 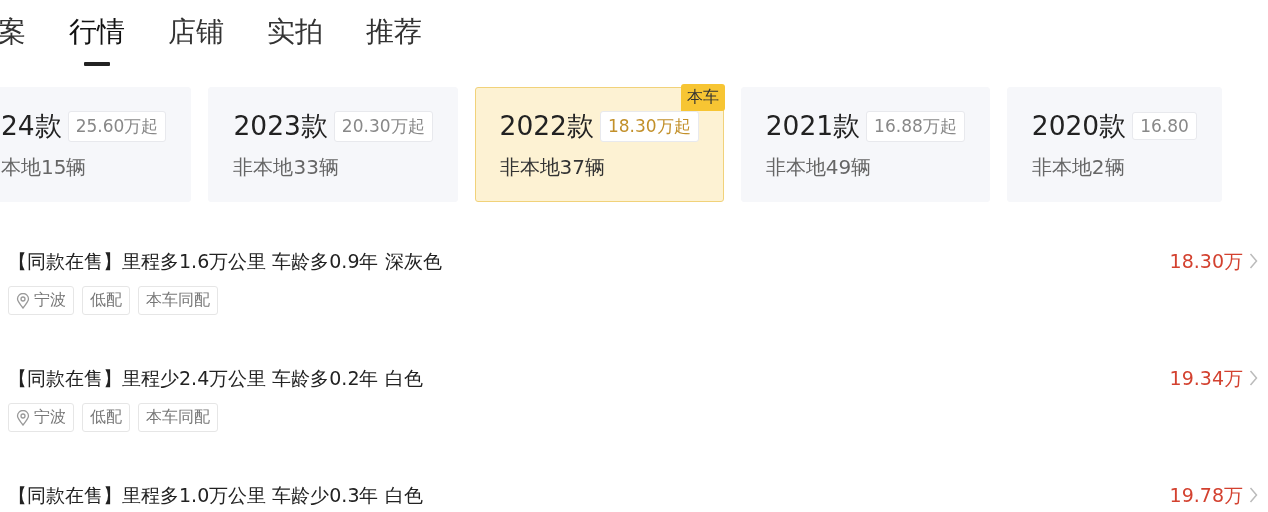 I want to click on tab: 推荐, so click(x=394, y=40).